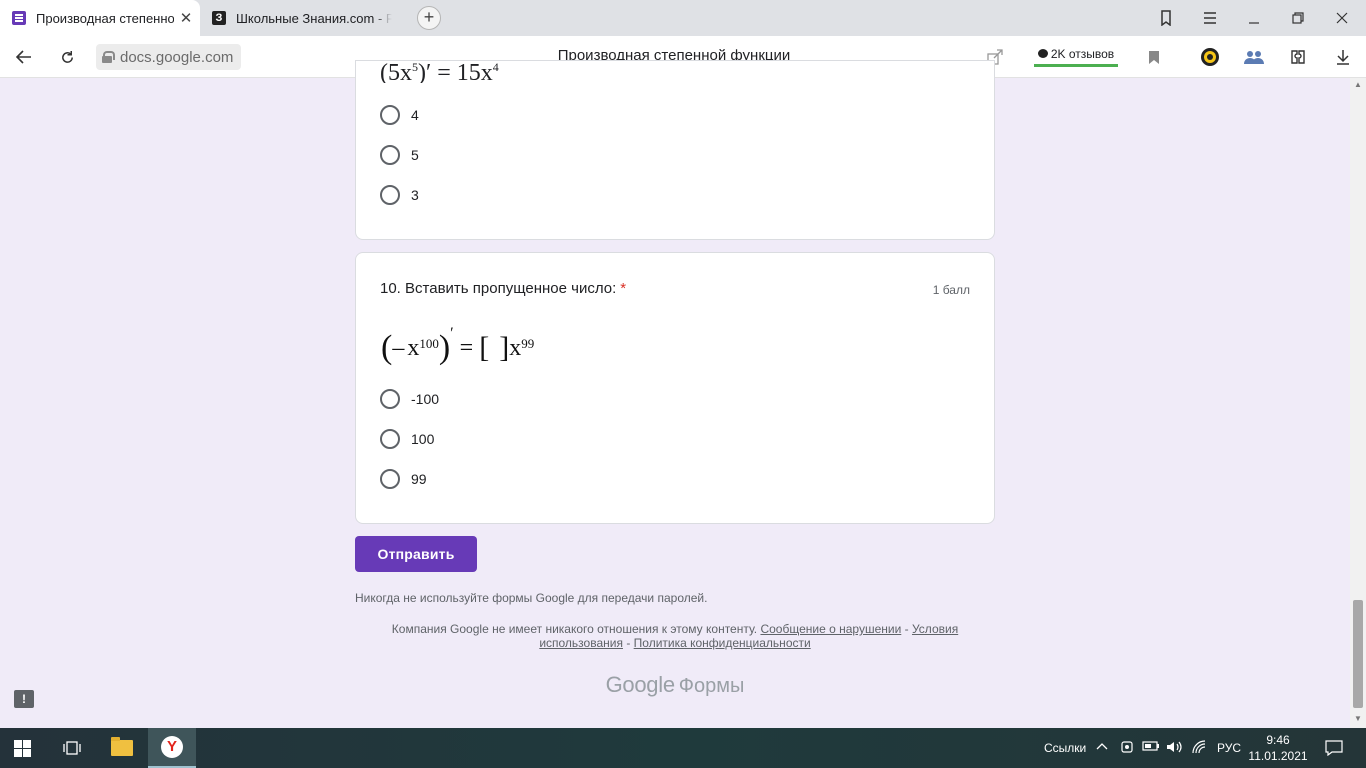 The image size is (1366, 768). What do you see at coordinates (1210, 18) in the screenshot?
I see `menu-icon` at bounding box center [1210, 18].